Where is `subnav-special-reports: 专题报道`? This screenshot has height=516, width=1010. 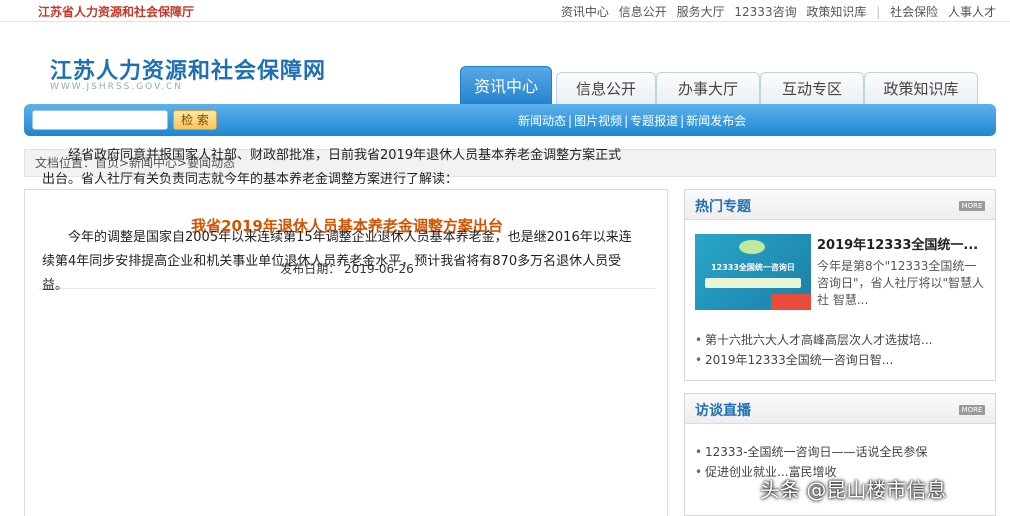 subnav-special-reports: 专题报道 is located at coordinates (654, 121).